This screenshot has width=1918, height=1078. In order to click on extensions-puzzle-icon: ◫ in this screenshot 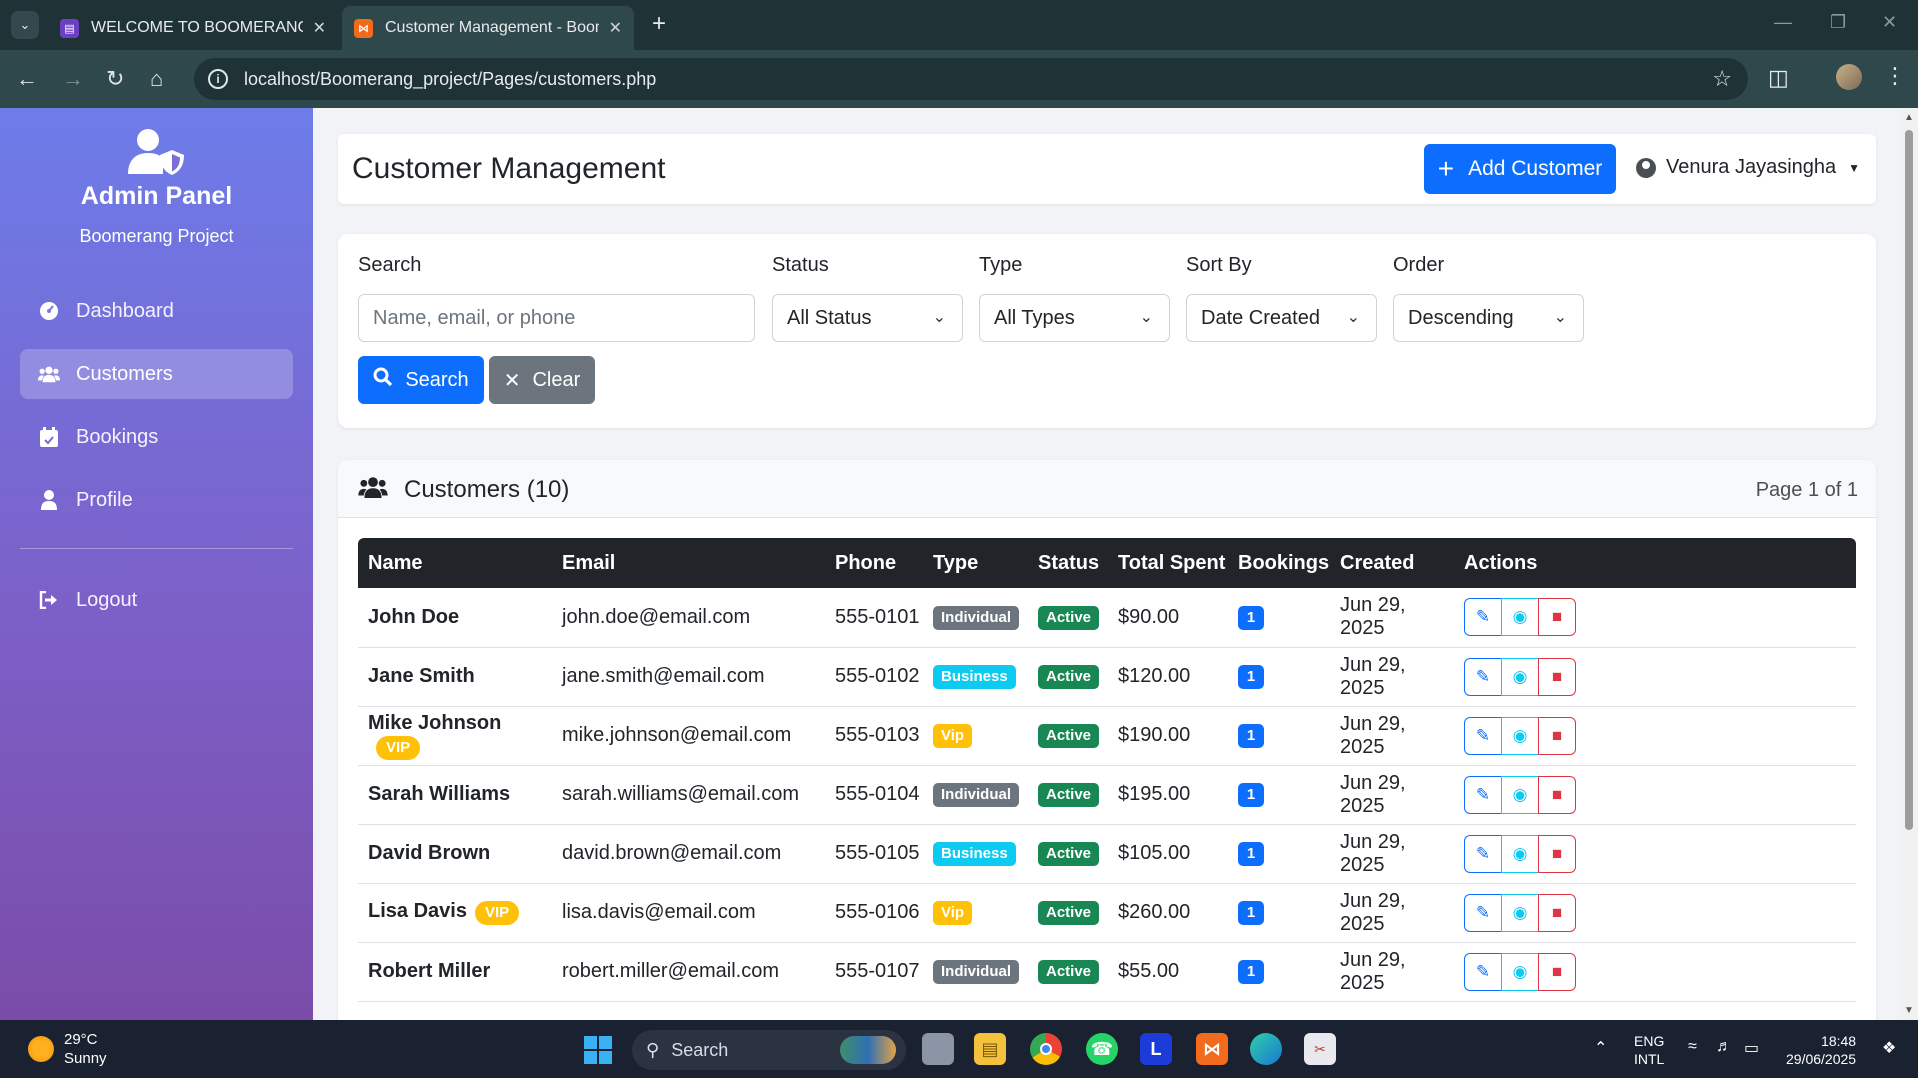, I will do `click(1778, 78)`.